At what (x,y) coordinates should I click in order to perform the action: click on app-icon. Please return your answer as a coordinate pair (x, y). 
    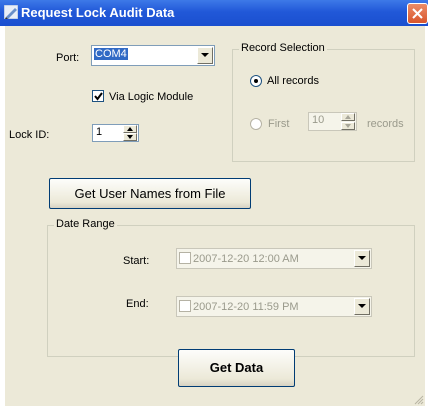
    Looking at the image, I should click on (11, 12).